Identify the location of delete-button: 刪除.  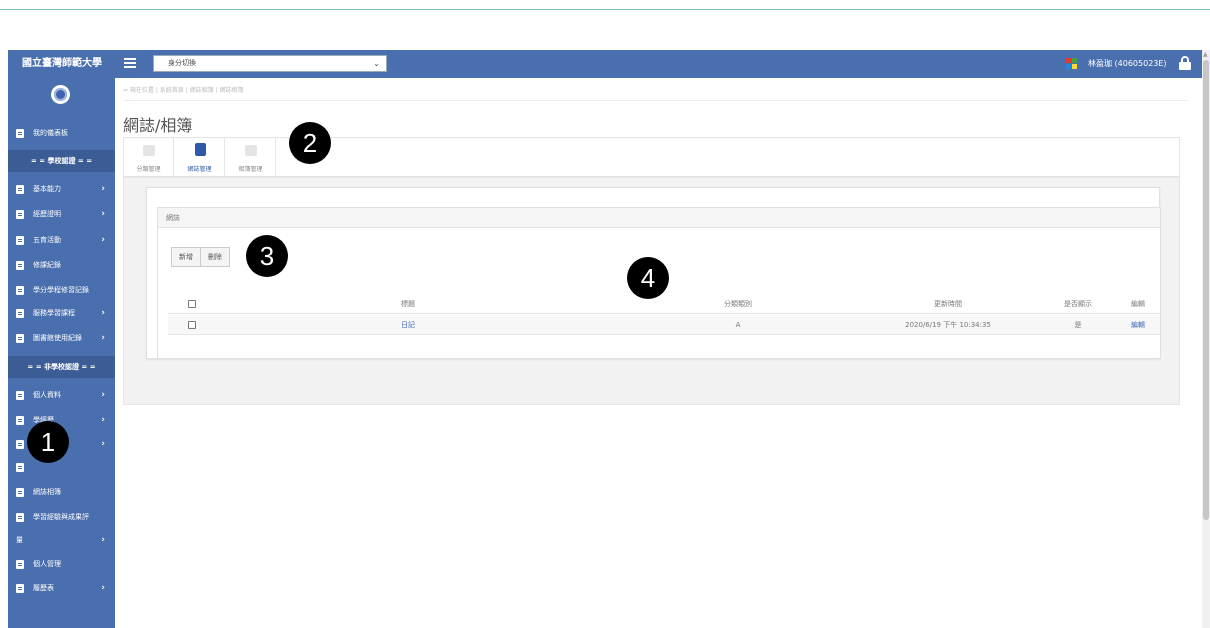
(215, 257).